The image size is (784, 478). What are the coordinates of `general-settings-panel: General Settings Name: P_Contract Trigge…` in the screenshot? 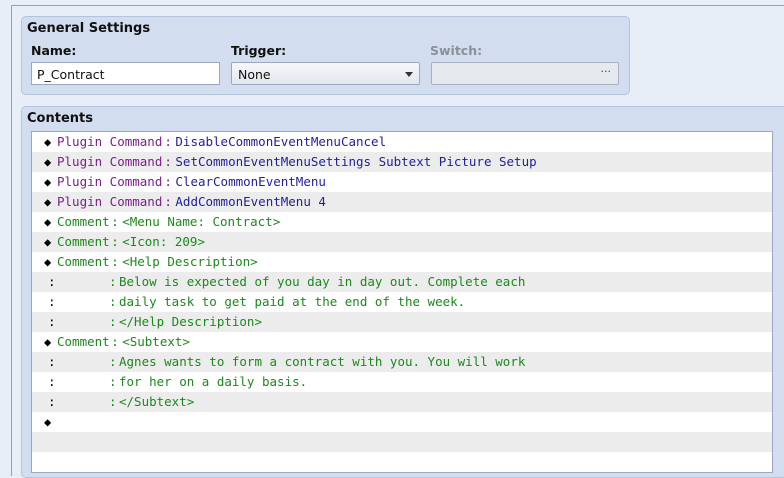 It's located at (325, 55).